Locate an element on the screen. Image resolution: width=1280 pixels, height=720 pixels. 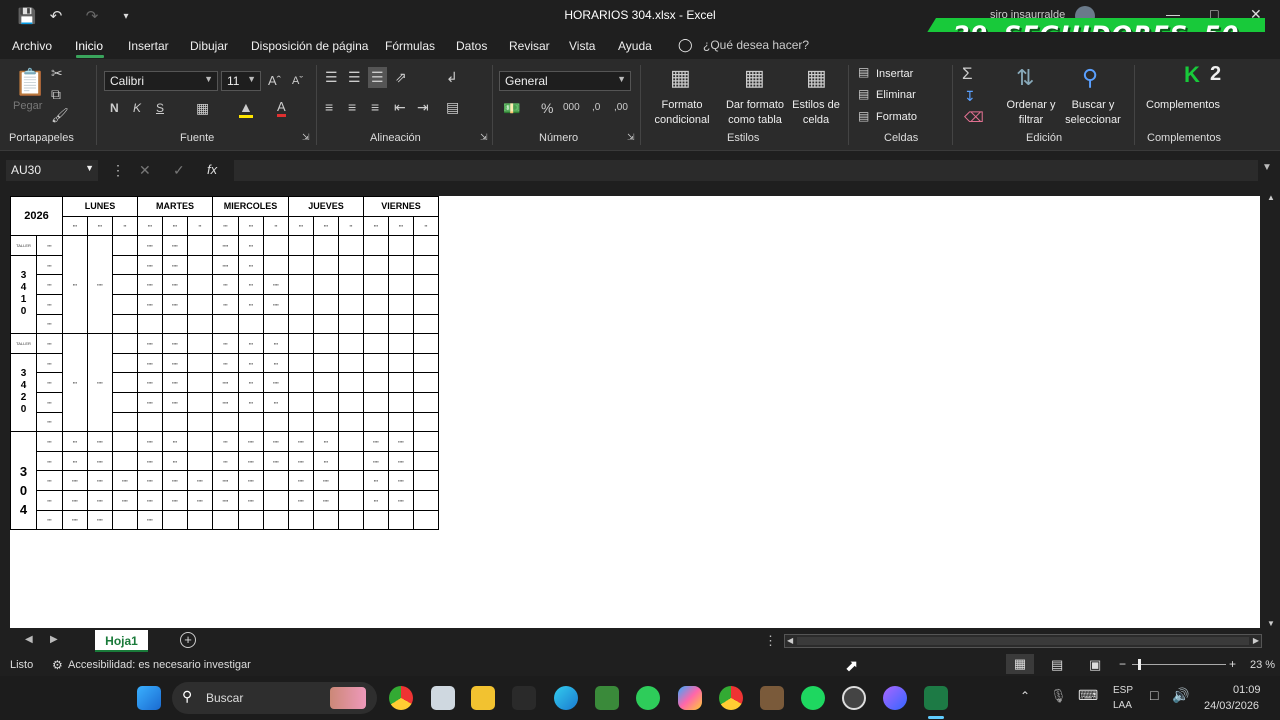
tab-archivo: Archivo is located at coordinates (32, 46).